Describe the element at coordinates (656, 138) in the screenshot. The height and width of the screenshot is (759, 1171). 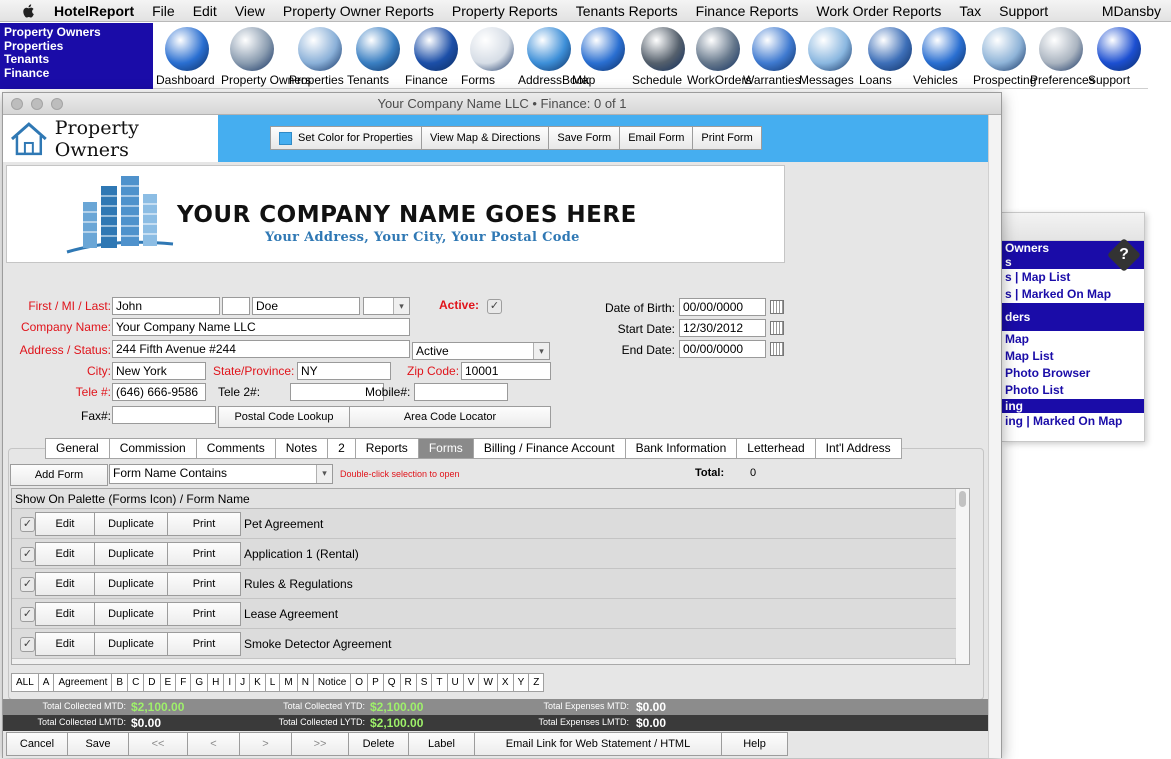
I see `email-form-button: Email Form` at that location.